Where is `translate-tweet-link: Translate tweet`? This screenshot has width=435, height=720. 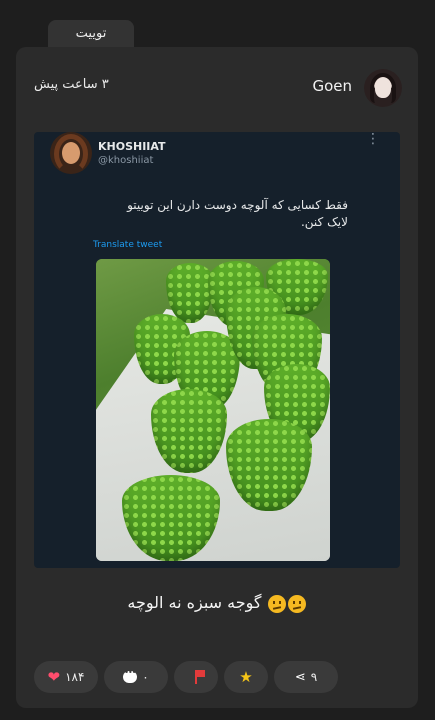 translate-tweet-link: Translate tweet is located at coordinates (127, 245).